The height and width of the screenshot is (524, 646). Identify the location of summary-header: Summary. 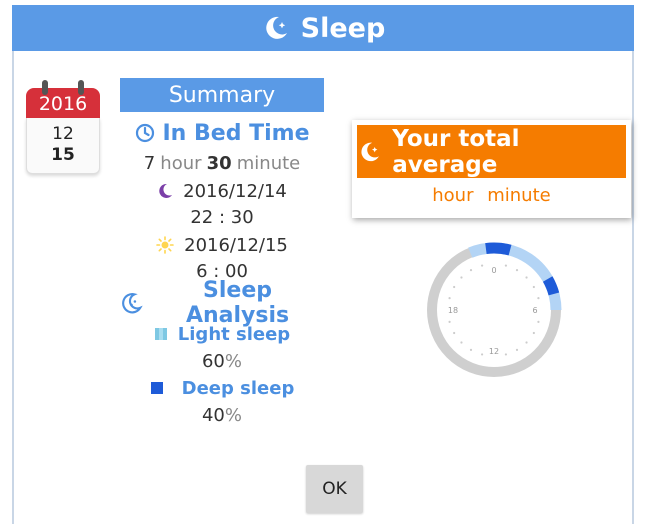
(222, 95).